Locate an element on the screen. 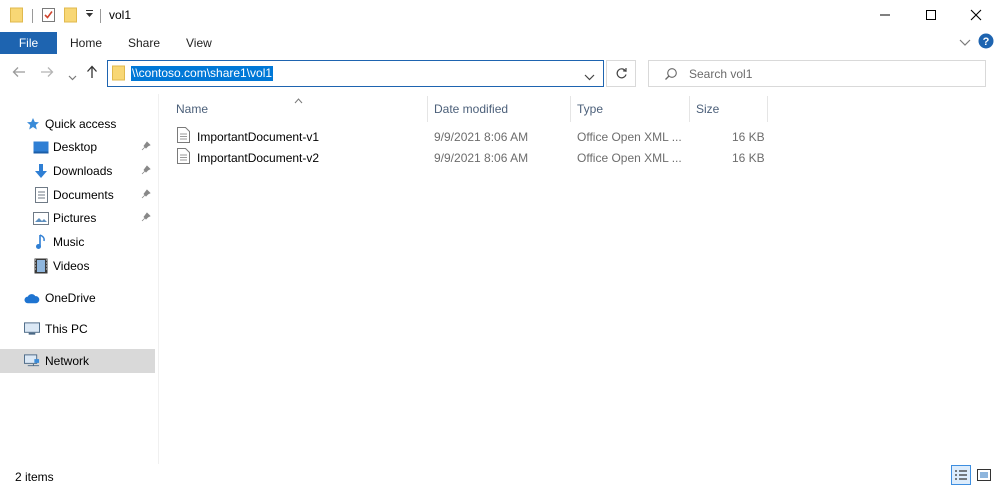 The height and width of the screenshot is (489, 999). nav-item-videos: Videos is located at coordinates (77, 266).